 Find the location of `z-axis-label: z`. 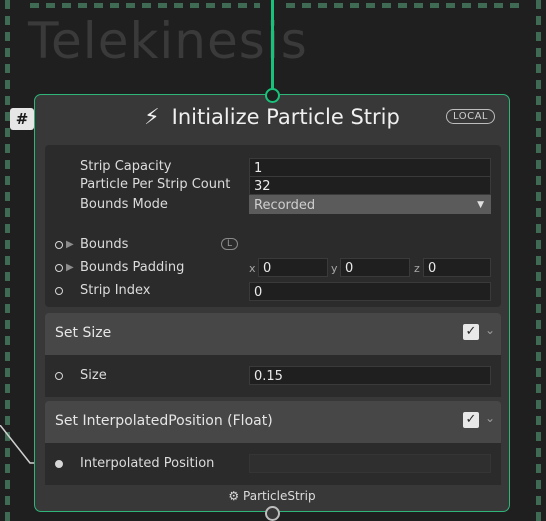

z-axis-label: z is located at coordinates (417, 268).